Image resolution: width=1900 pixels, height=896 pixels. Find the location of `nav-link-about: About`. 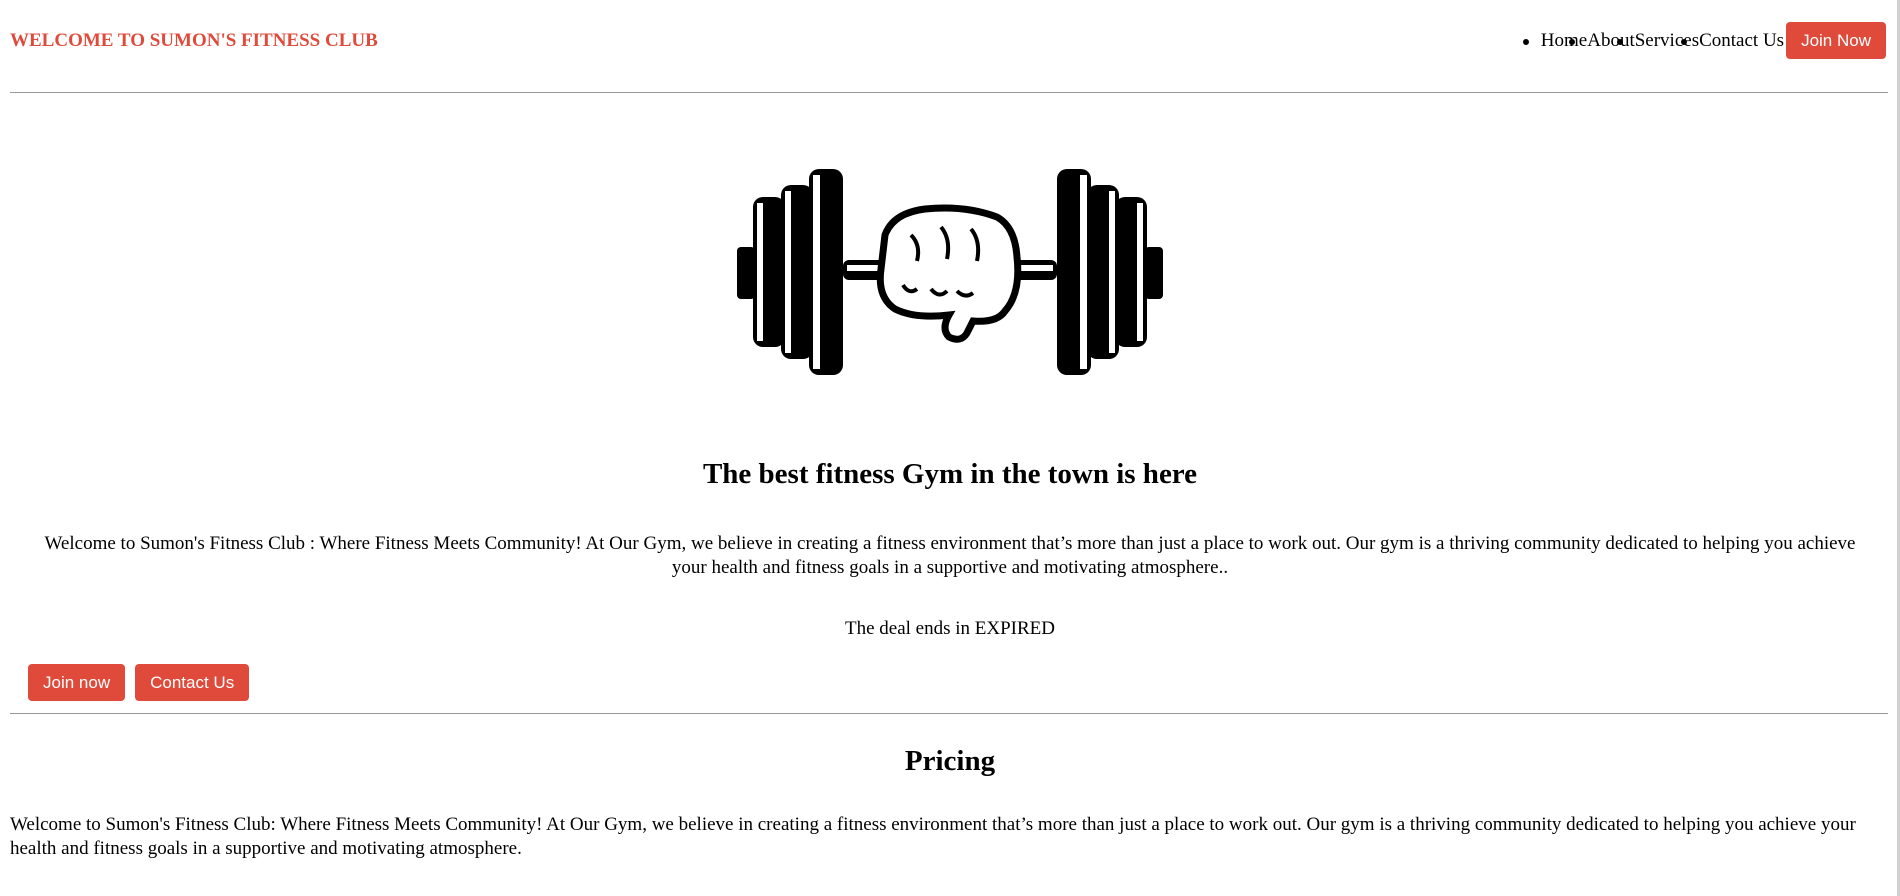

nav-link-about: About is located at coordinates (1611, 40).